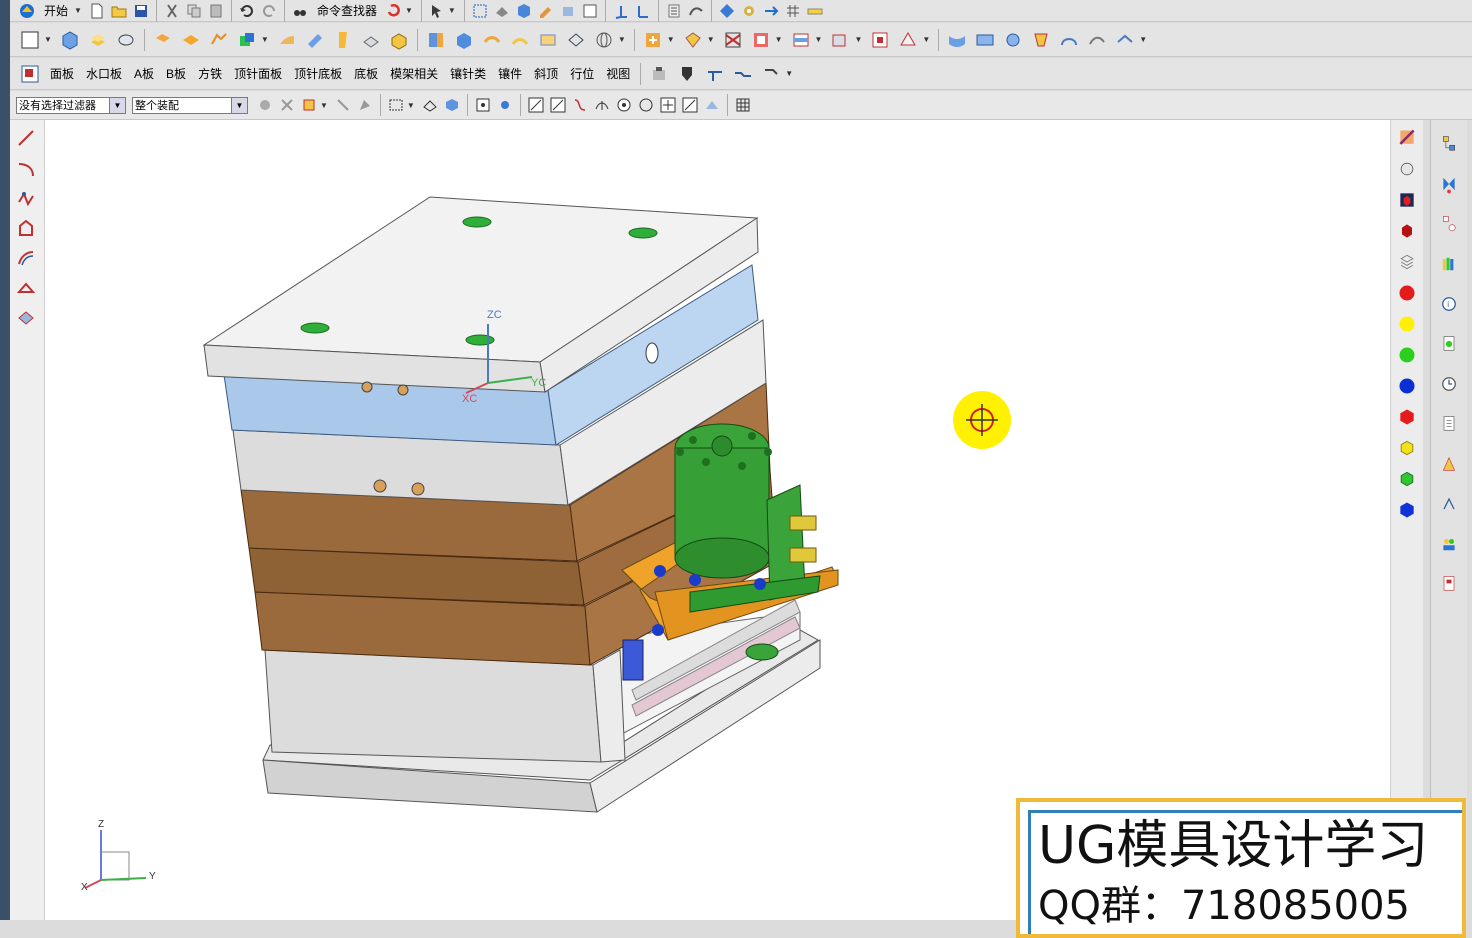  What do you see at coordinates (414, 73) in the screenshot?
I see `toolbar-item-mold-base-related: 模架相关` at bounding box center [414, 73].